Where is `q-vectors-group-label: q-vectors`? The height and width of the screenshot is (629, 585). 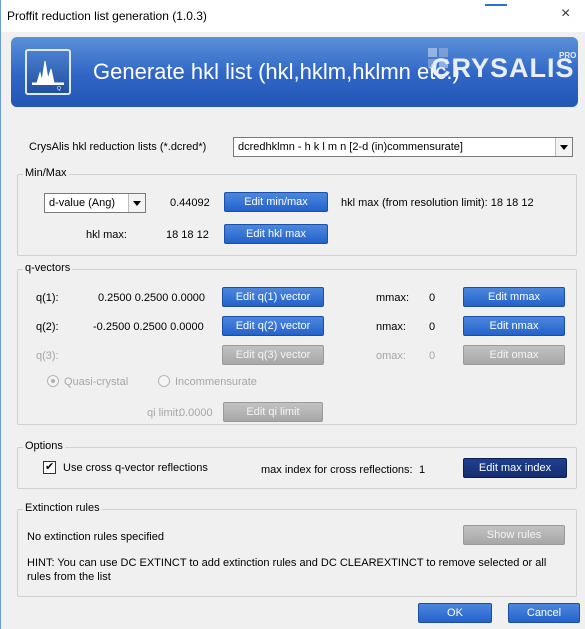
q-vectors-group-label: q-vectors is located at coordinates (48, 268).